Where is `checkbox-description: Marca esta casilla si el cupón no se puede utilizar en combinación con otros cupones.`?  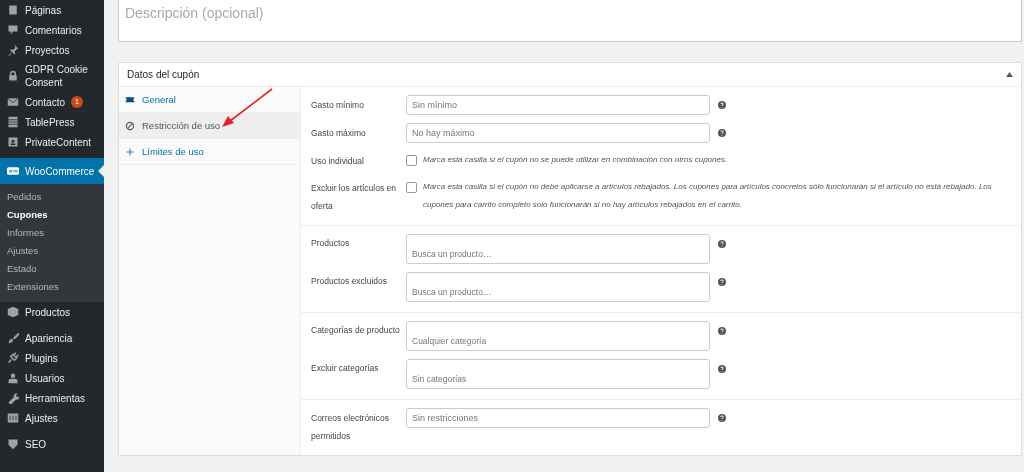 checkbox-description: Marca esta casilla si el cupón no se puede utilizar en combinación con otros cupones. is located at coordinates (576, 160).